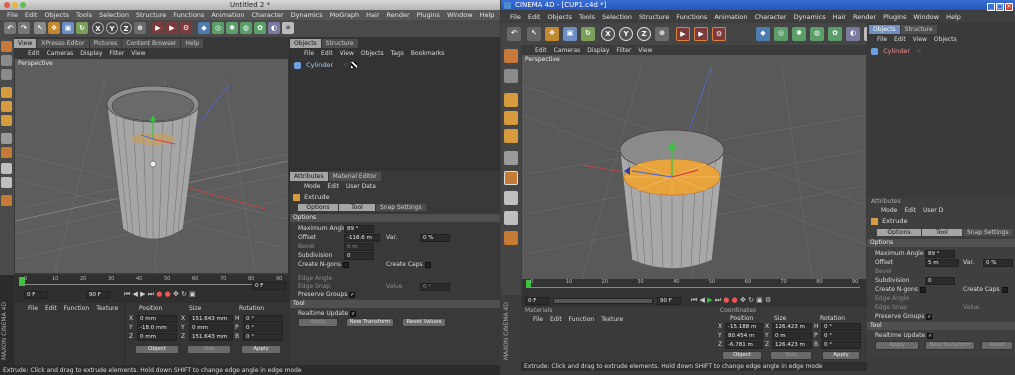  Describe the element at coordinates (428, 53) in the screenshot. I see `obj-menu-bookmarks: Bookmarks` at that location.